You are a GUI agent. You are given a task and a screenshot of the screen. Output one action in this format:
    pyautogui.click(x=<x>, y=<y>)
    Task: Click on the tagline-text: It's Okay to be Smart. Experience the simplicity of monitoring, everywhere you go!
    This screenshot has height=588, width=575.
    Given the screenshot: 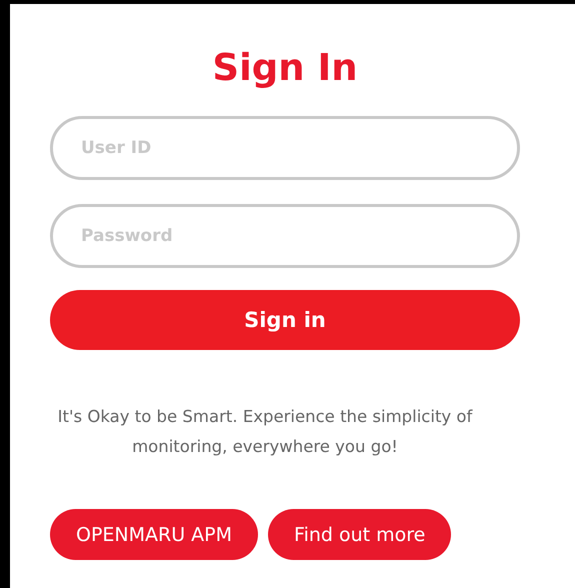 What is the action you would take?
    pyautogui.click(x=265, y=432)
    